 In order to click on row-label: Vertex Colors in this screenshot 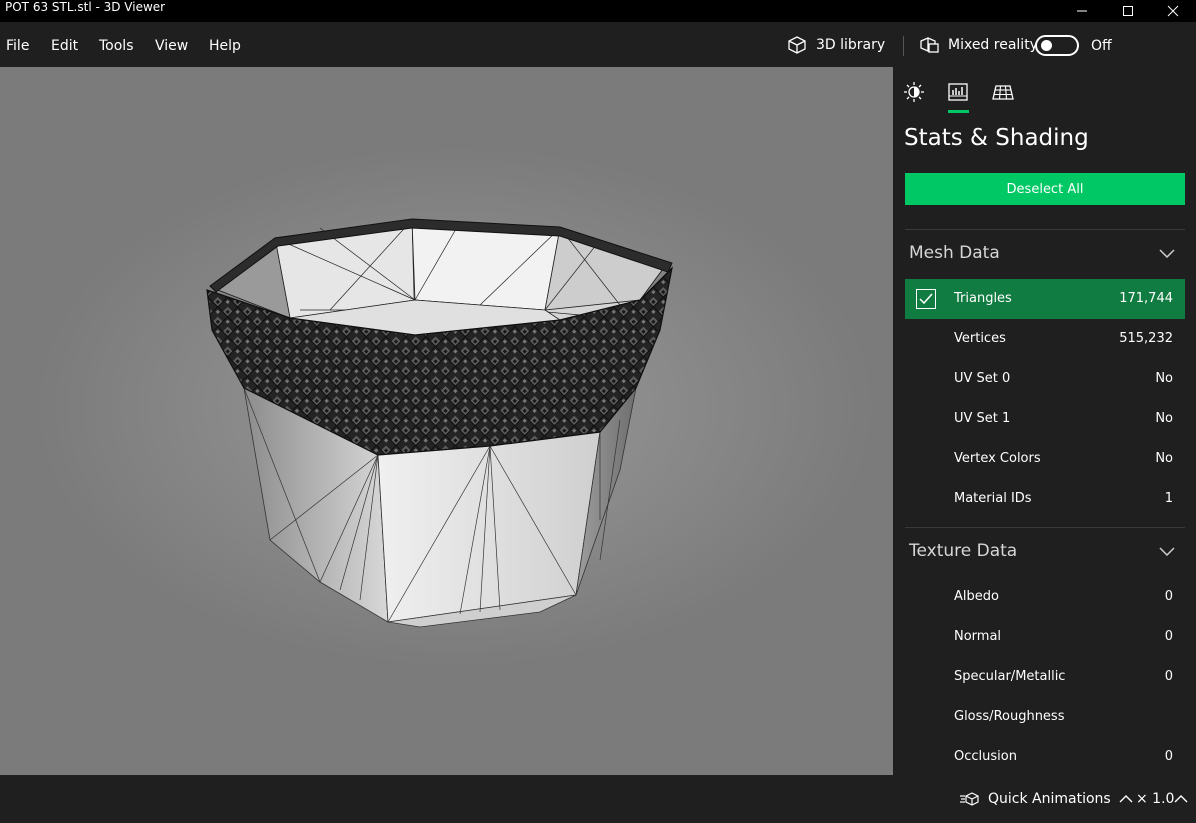, I will do `click(997, 458)`.